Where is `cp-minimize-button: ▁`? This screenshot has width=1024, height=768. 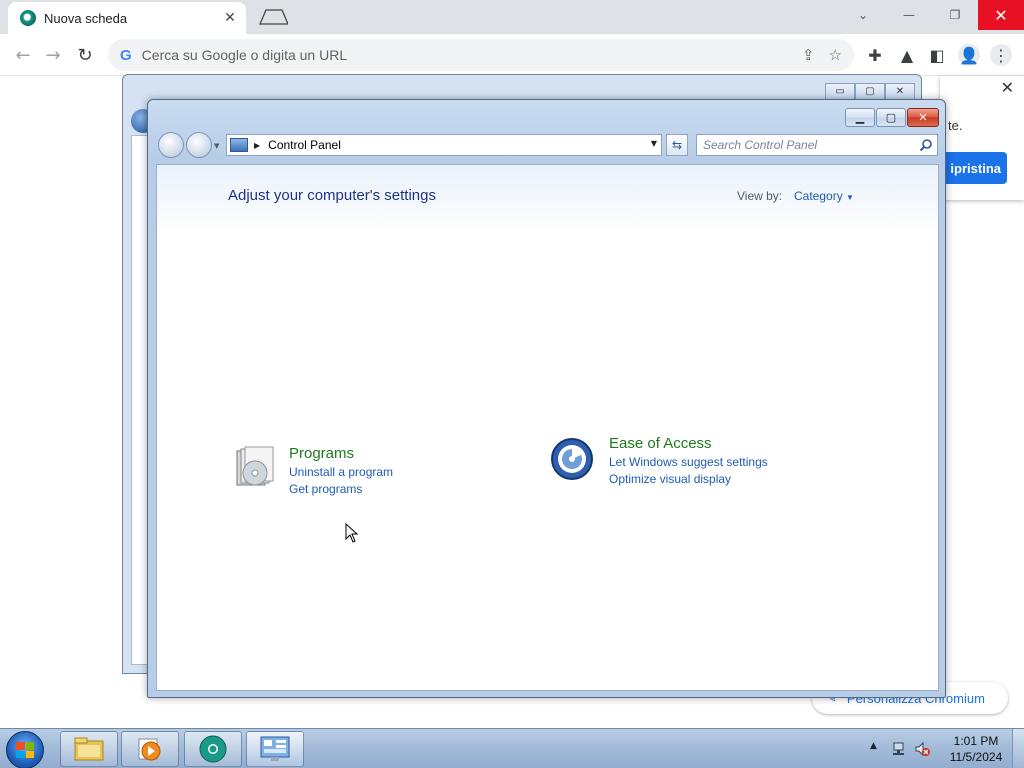
cp-minimize-button: ▁ is located at coordinates (860, 117).